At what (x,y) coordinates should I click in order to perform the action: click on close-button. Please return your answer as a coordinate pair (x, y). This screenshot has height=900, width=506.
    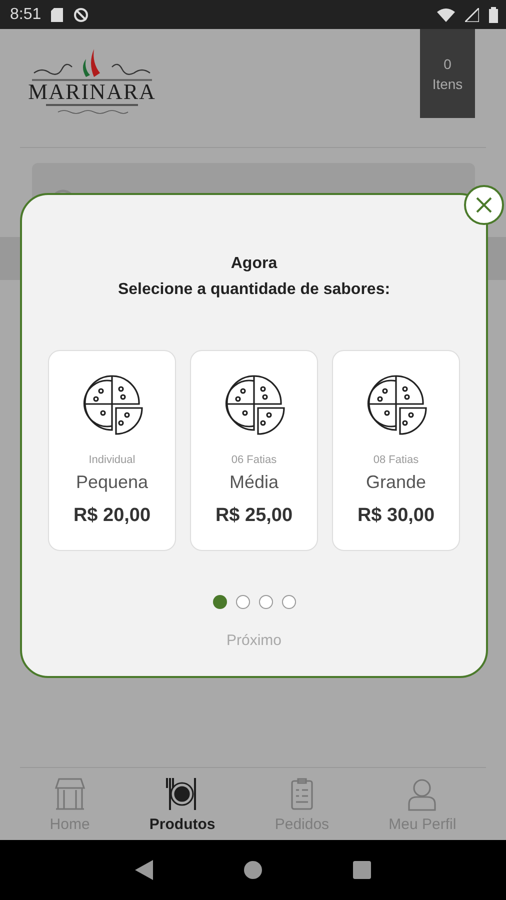
    Looking at the image, I should click on (484, 205).